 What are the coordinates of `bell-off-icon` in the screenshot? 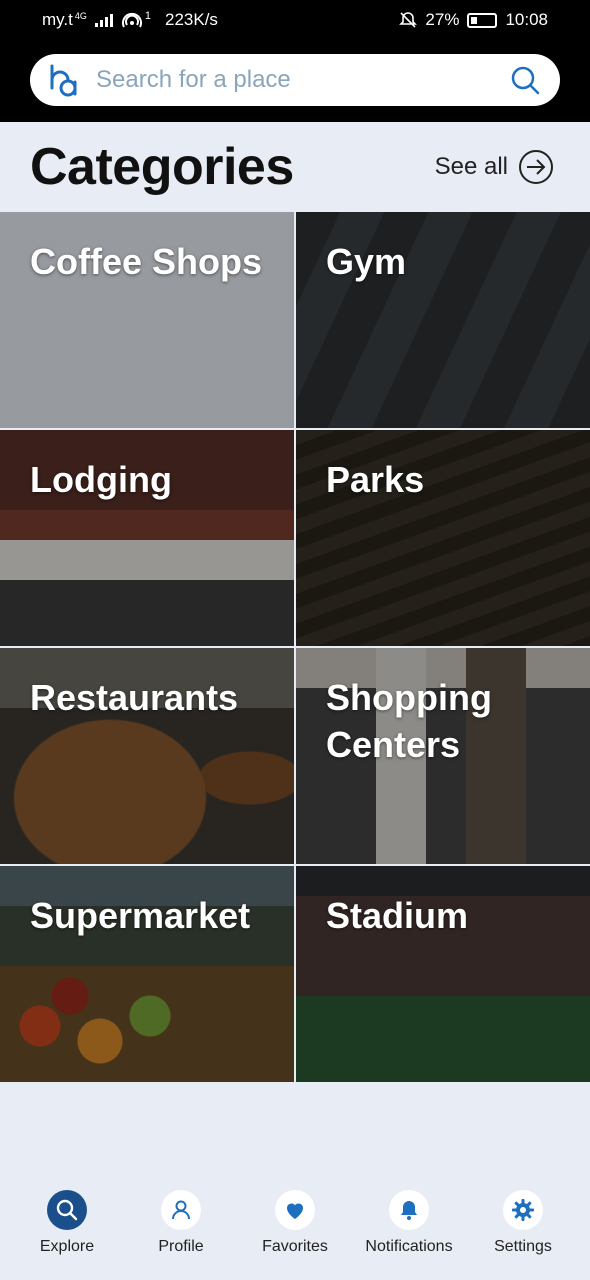 It's located at (408, 20).